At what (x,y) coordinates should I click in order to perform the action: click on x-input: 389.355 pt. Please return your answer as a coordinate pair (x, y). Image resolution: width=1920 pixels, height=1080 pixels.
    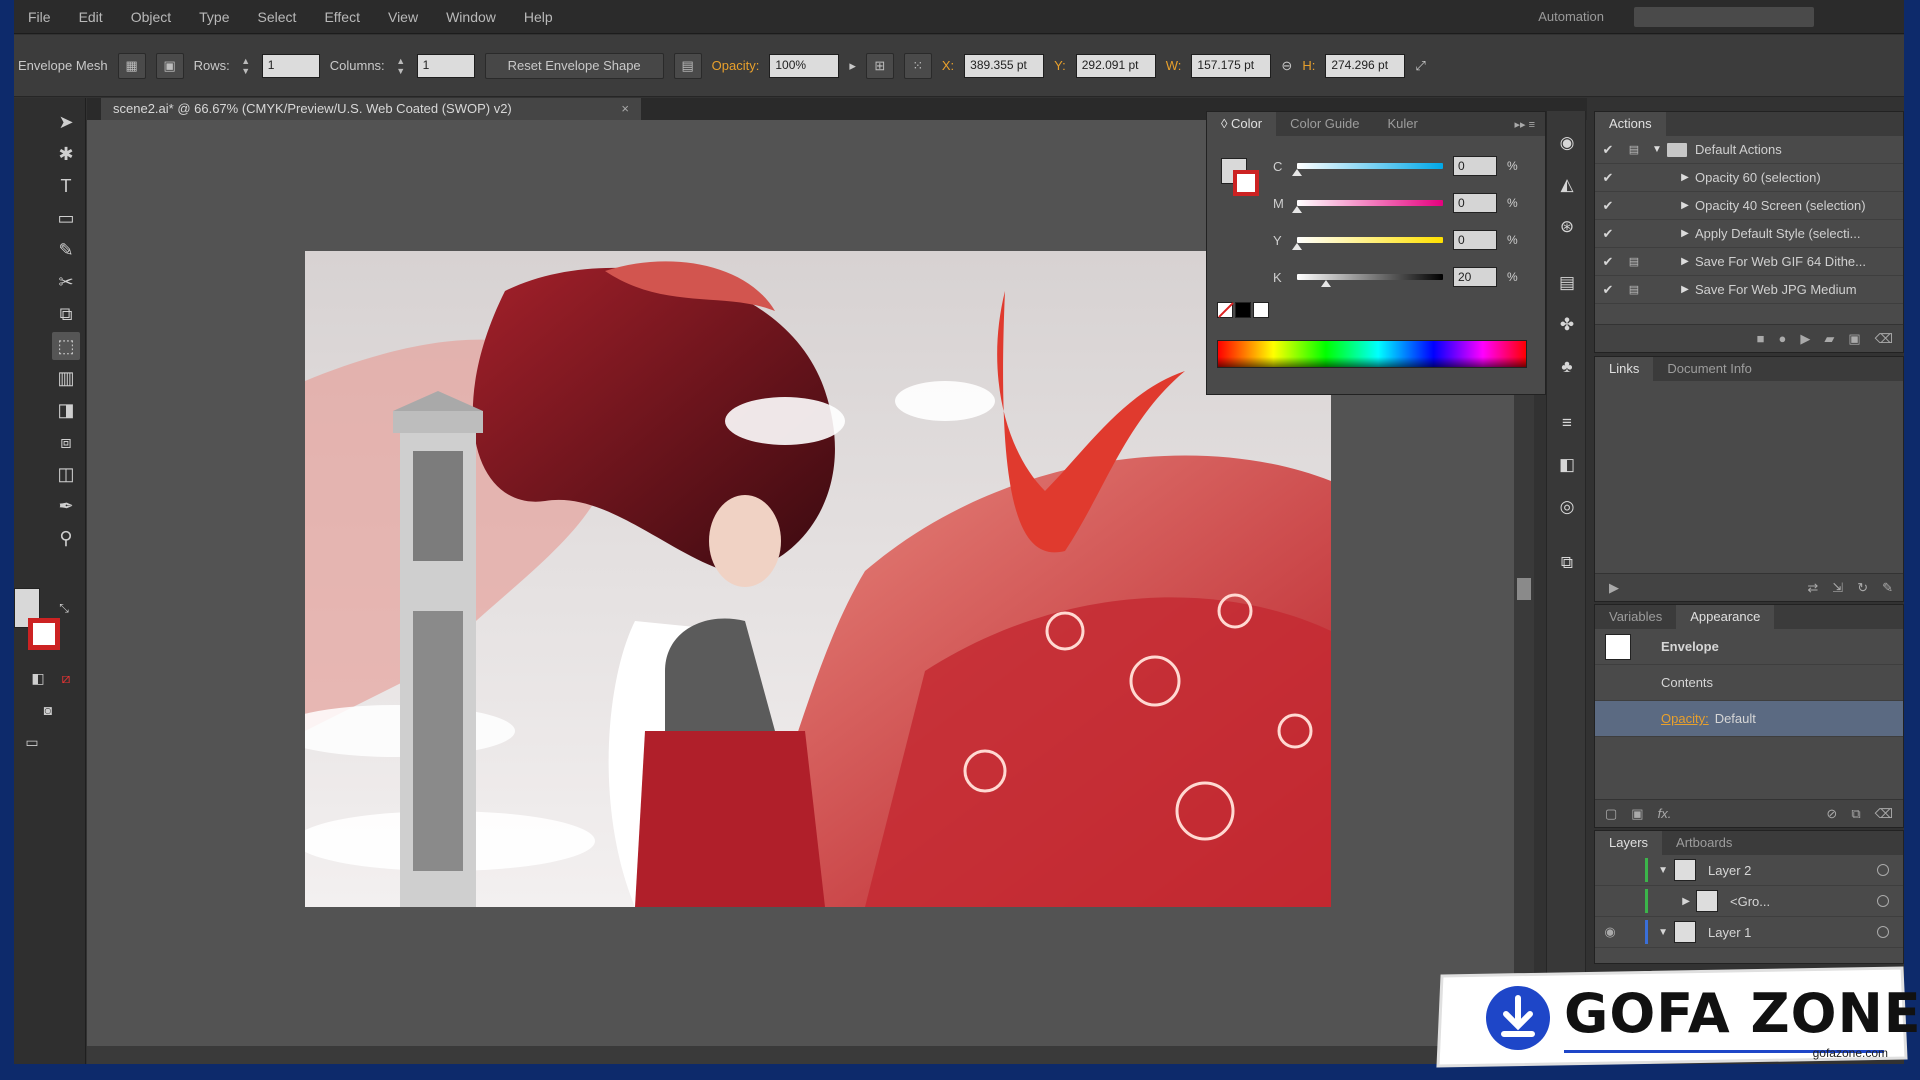
    Looking at the image, I should click on (1004, 65).